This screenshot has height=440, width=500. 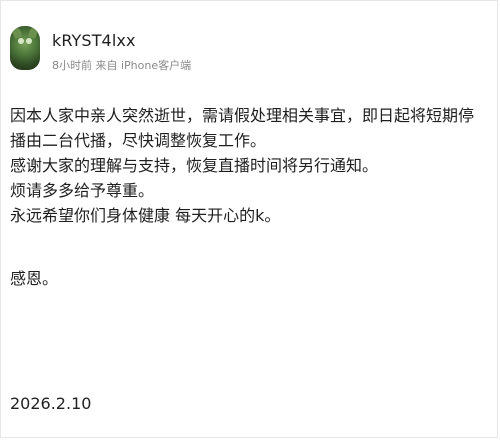 What do you see at coordinates (122, 65) in the screenshot?
I see `post-meta: 8小时前 来自 iPhone客户端` at bounding box center [122, 65].